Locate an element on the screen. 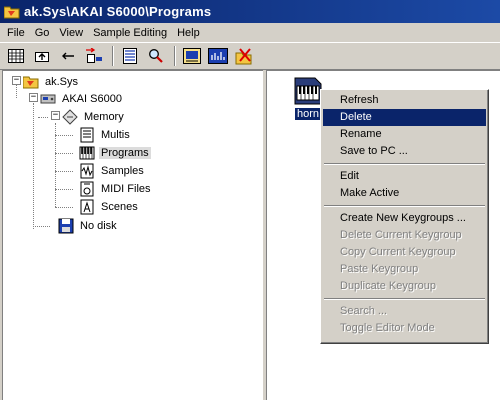 The image size is (500, 400). tree-item-device: AKAI S6000 is located at coordinates (82, 98).